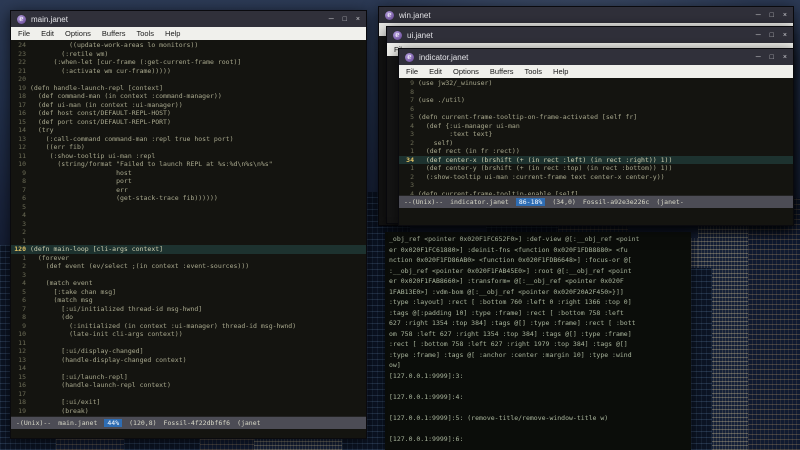 This screenshot has height=450, width=800. Describe the element at coordinates (469, 125) in the screenshot. I see `code-text: (def {:ui-manager ui-man` at that location.